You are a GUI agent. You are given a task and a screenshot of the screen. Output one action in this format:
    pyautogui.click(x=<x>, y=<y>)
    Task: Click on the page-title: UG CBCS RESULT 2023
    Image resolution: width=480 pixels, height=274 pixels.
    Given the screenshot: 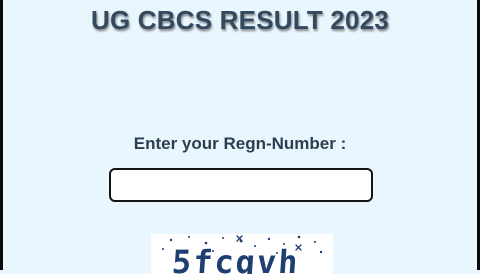 What is the action you would take?
    pyautogui.click(x=240, y=20)
    